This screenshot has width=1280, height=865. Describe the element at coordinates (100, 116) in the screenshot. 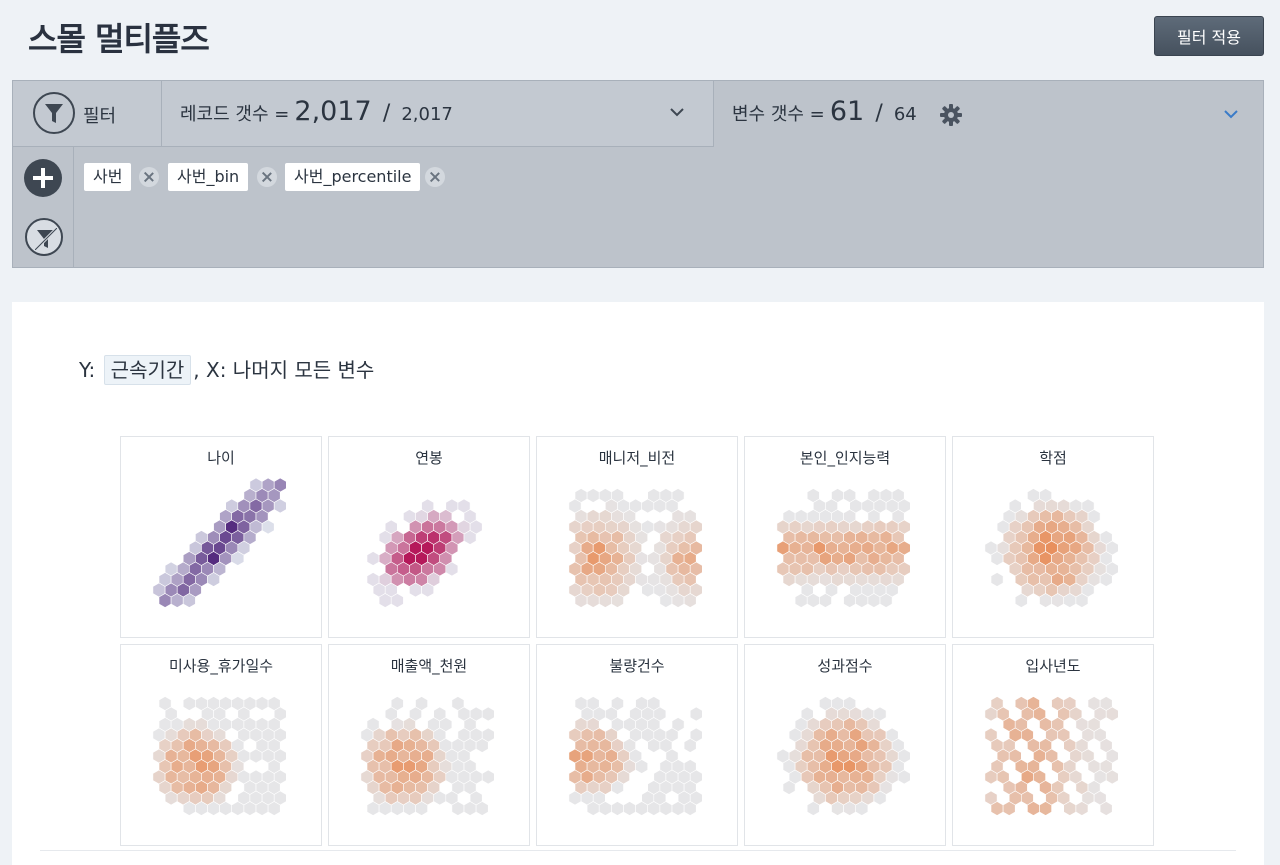

I see `filter-label: 필터` at that location.